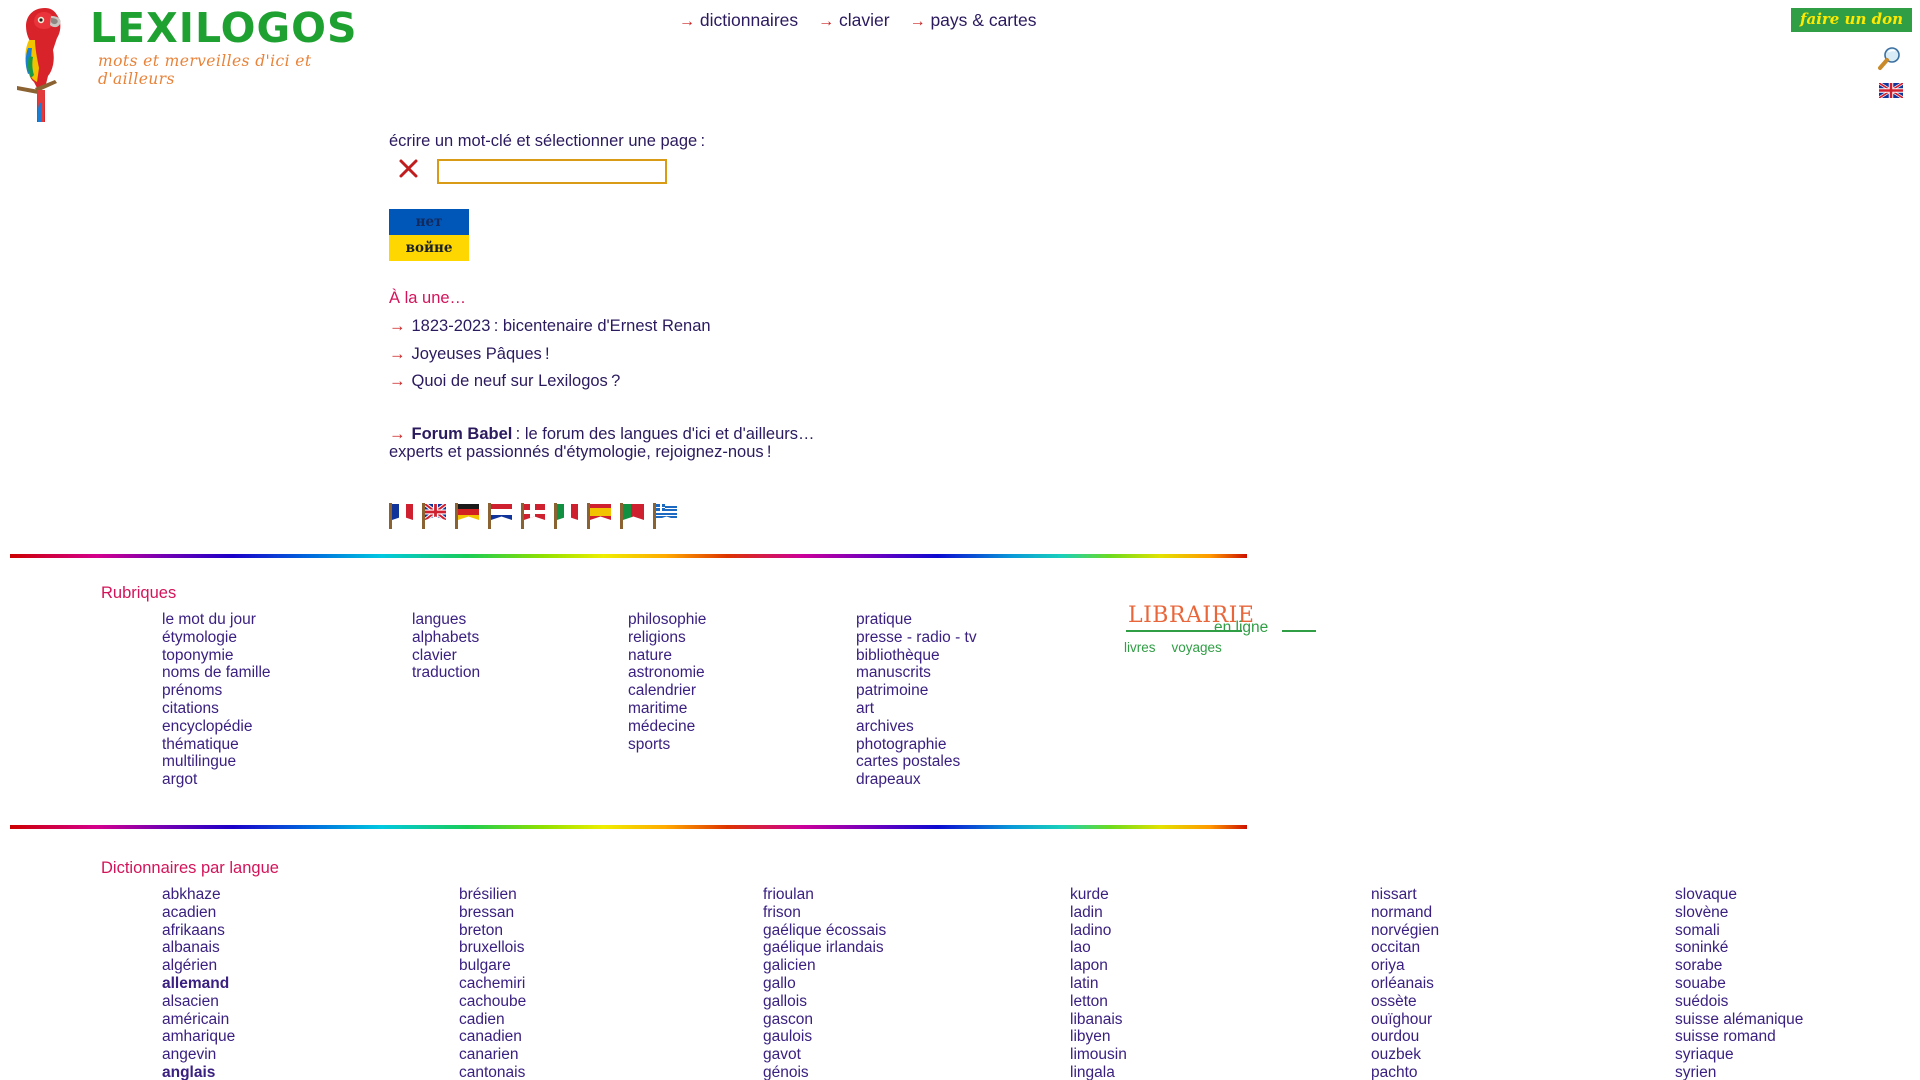 The height and width of the screenshot is (1080, 1920). What do you see at coordinates (492, 948) in the screenshot?
I see `dictionnaire-link: bruxellois` at bounding box center [492, 948].